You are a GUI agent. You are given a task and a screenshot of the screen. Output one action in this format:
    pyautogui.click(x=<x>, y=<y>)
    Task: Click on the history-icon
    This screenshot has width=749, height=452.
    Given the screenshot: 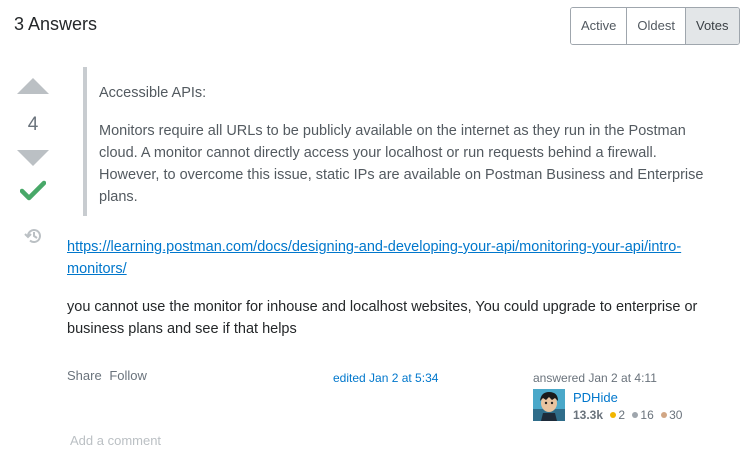 What is the action you would take?
    pyautogui.click(x=33, y=236)
    